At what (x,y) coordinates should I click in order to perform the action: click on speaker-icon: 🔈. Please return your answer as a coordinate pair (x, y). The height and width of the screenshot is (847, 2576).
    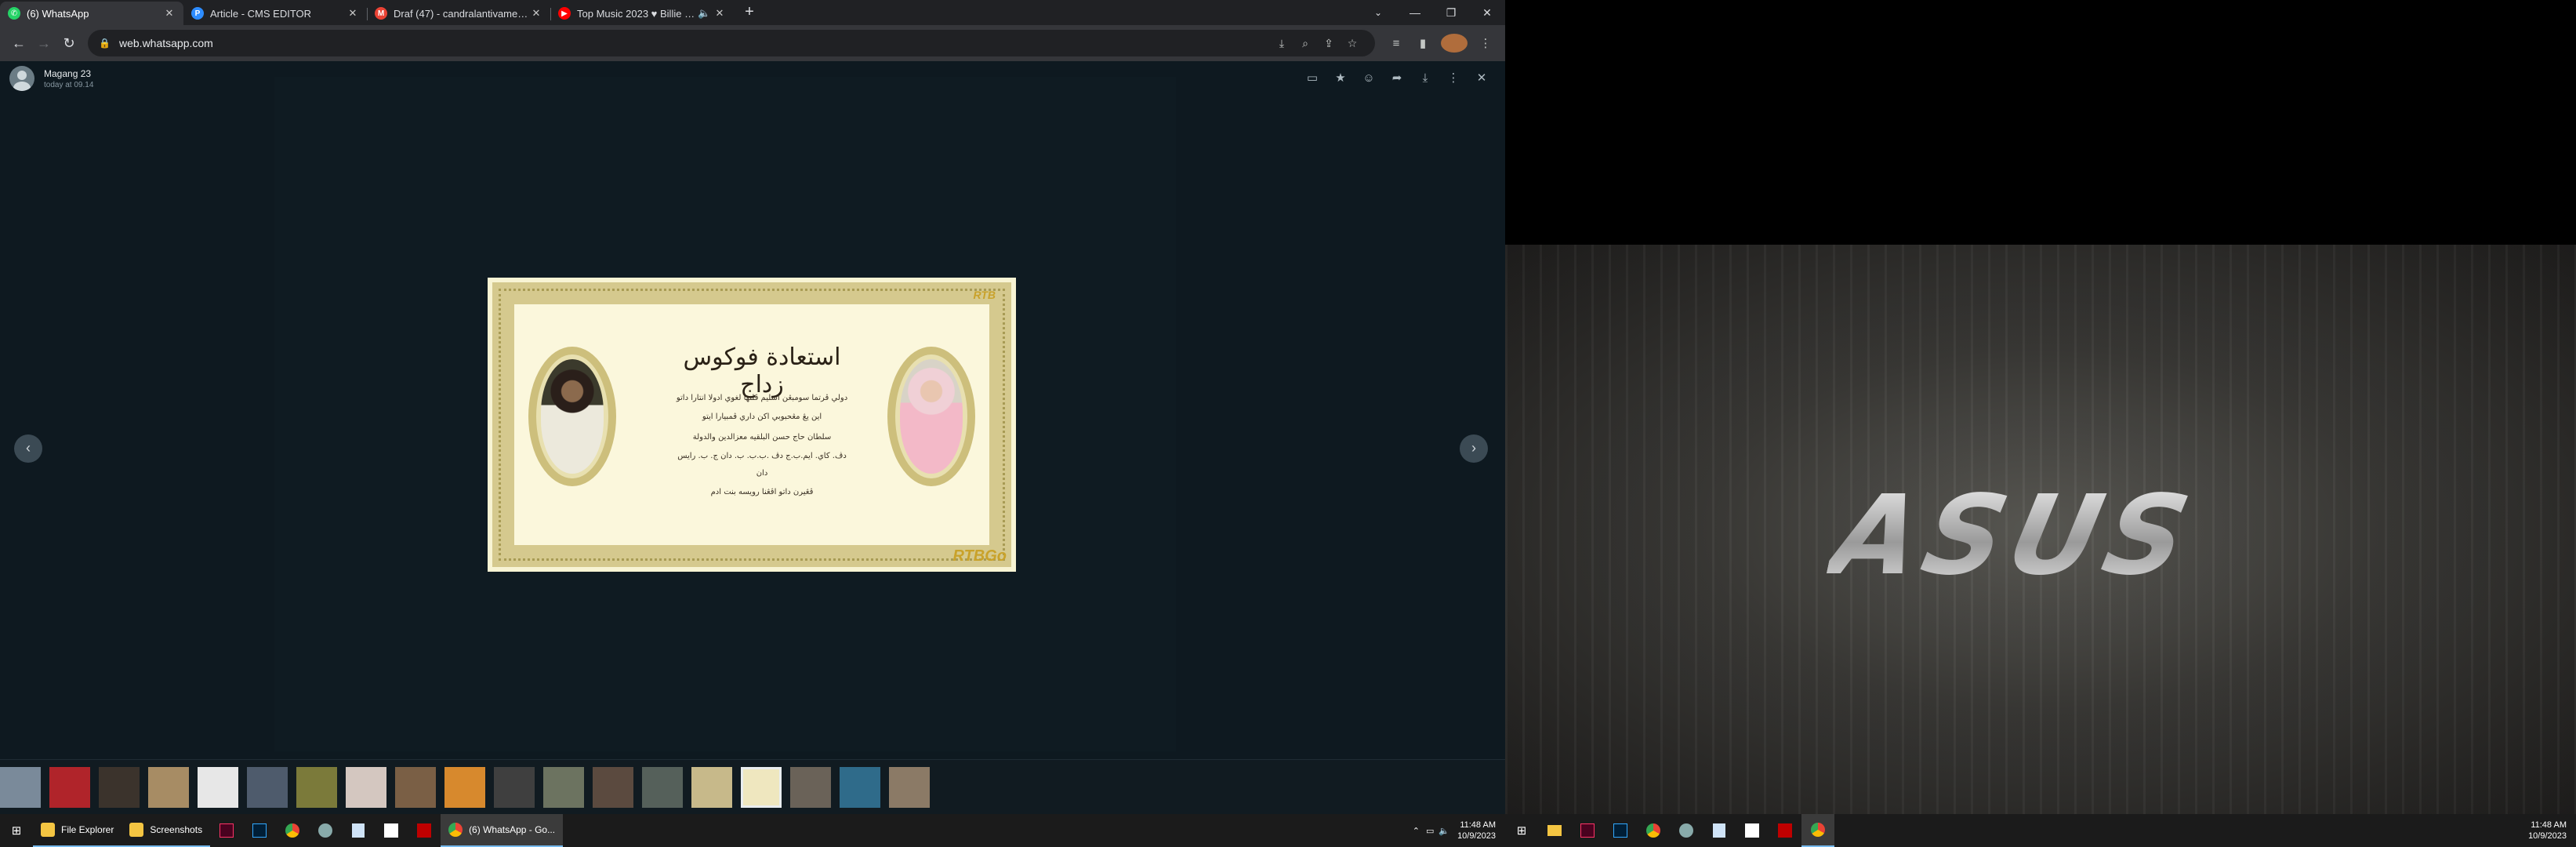
    Looking at the image, I should click on (704, 13).